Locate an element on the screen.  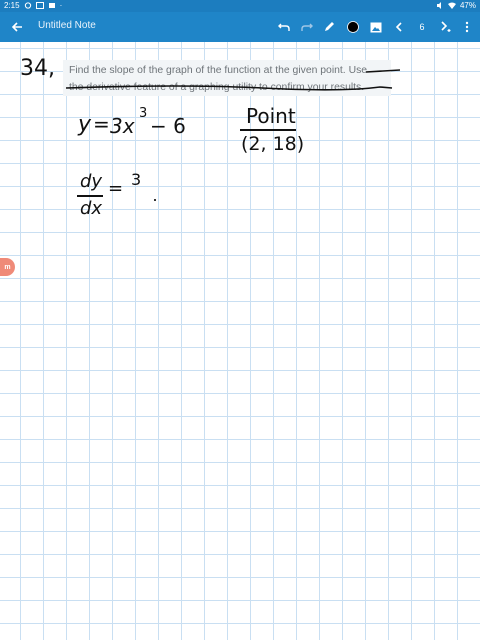
back-arrow-icon is located at coordinates (16, 27).